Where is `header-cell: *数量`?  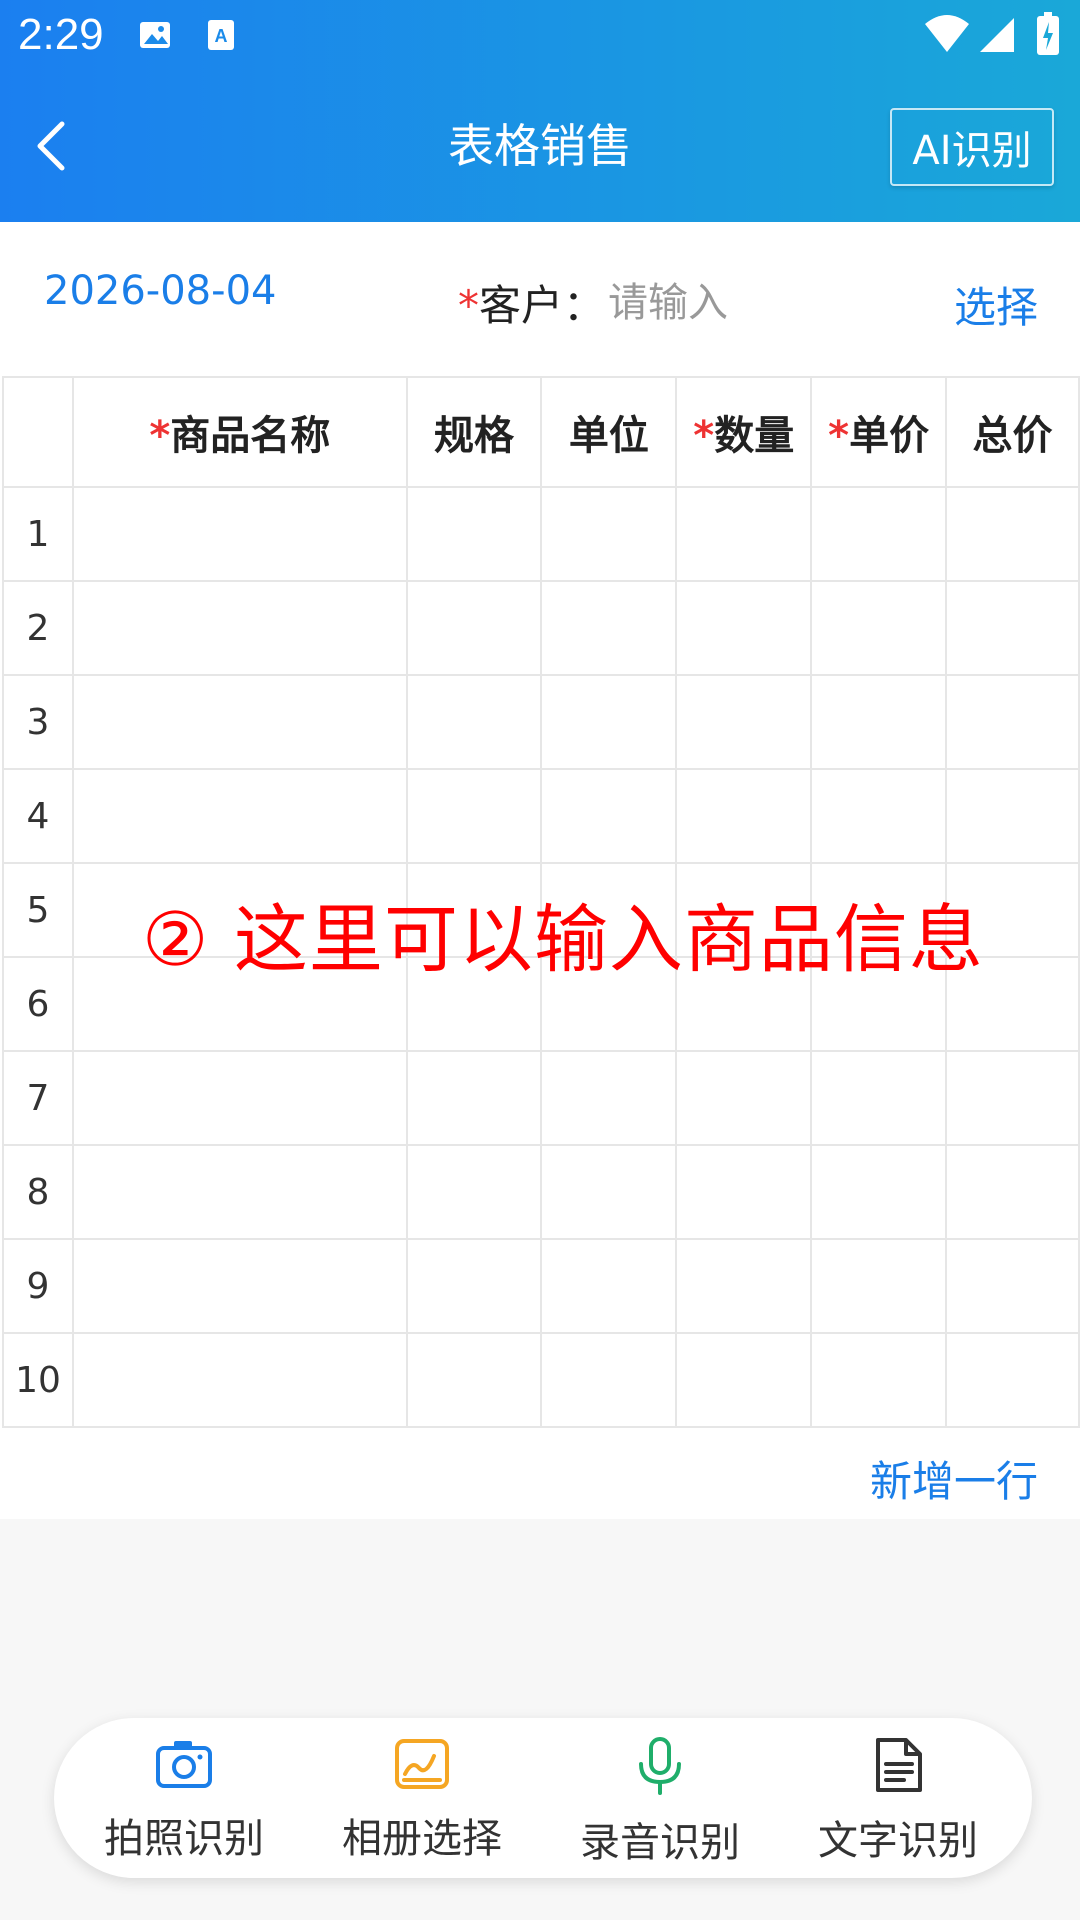
header-cell: *数量 is located at coordinates (744, 432).